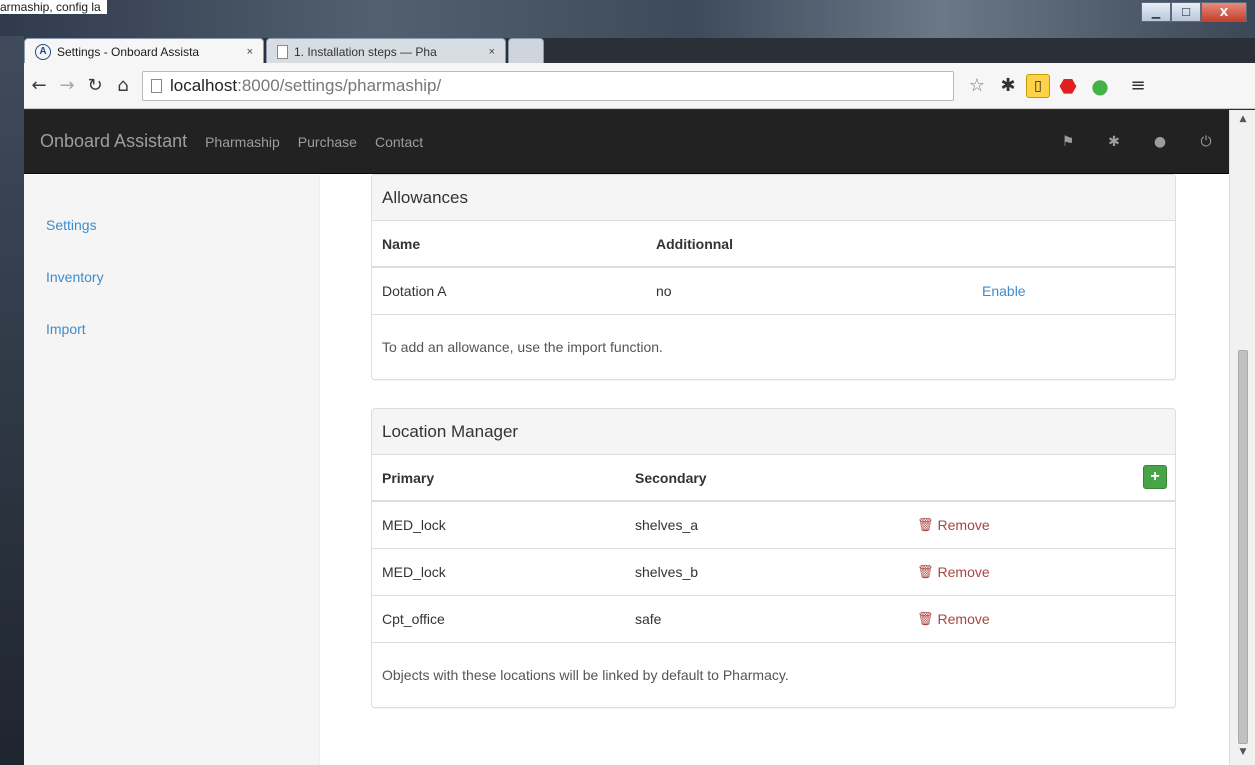 The height and width of the screenshot is (765, 1255). Describe the element at coordinates (123, 86) in the screenshot. I see `home-icon: ⌂` at that location.